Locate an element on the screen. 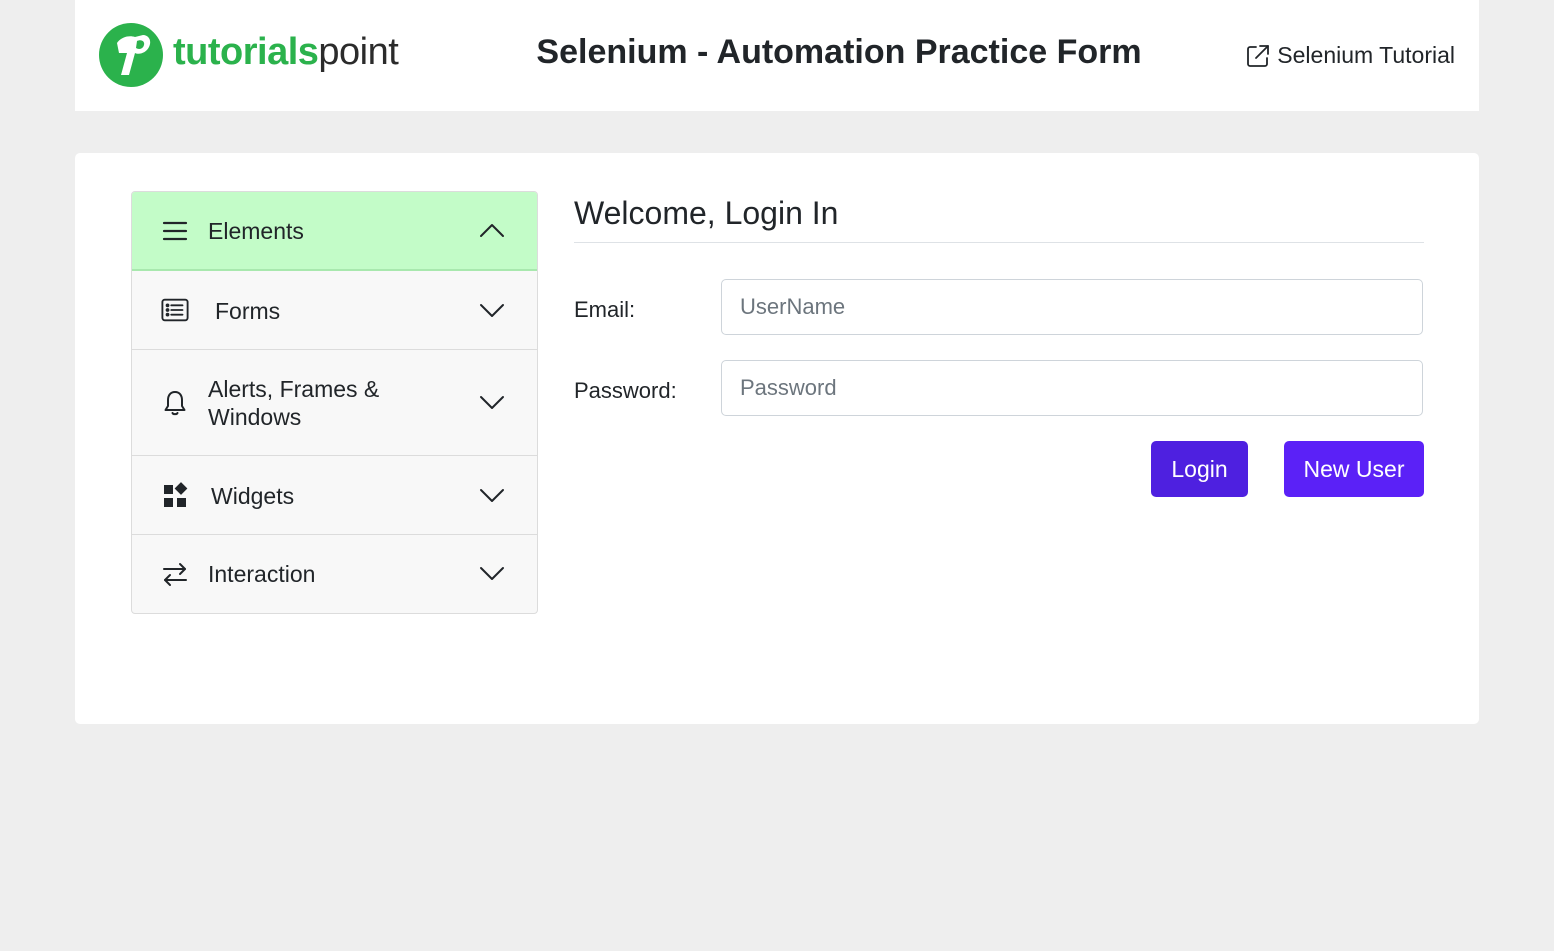 This screenshot has width=1554, height=951. logo-wordmark: tutorialspoint is located at coordinates (286, 52).